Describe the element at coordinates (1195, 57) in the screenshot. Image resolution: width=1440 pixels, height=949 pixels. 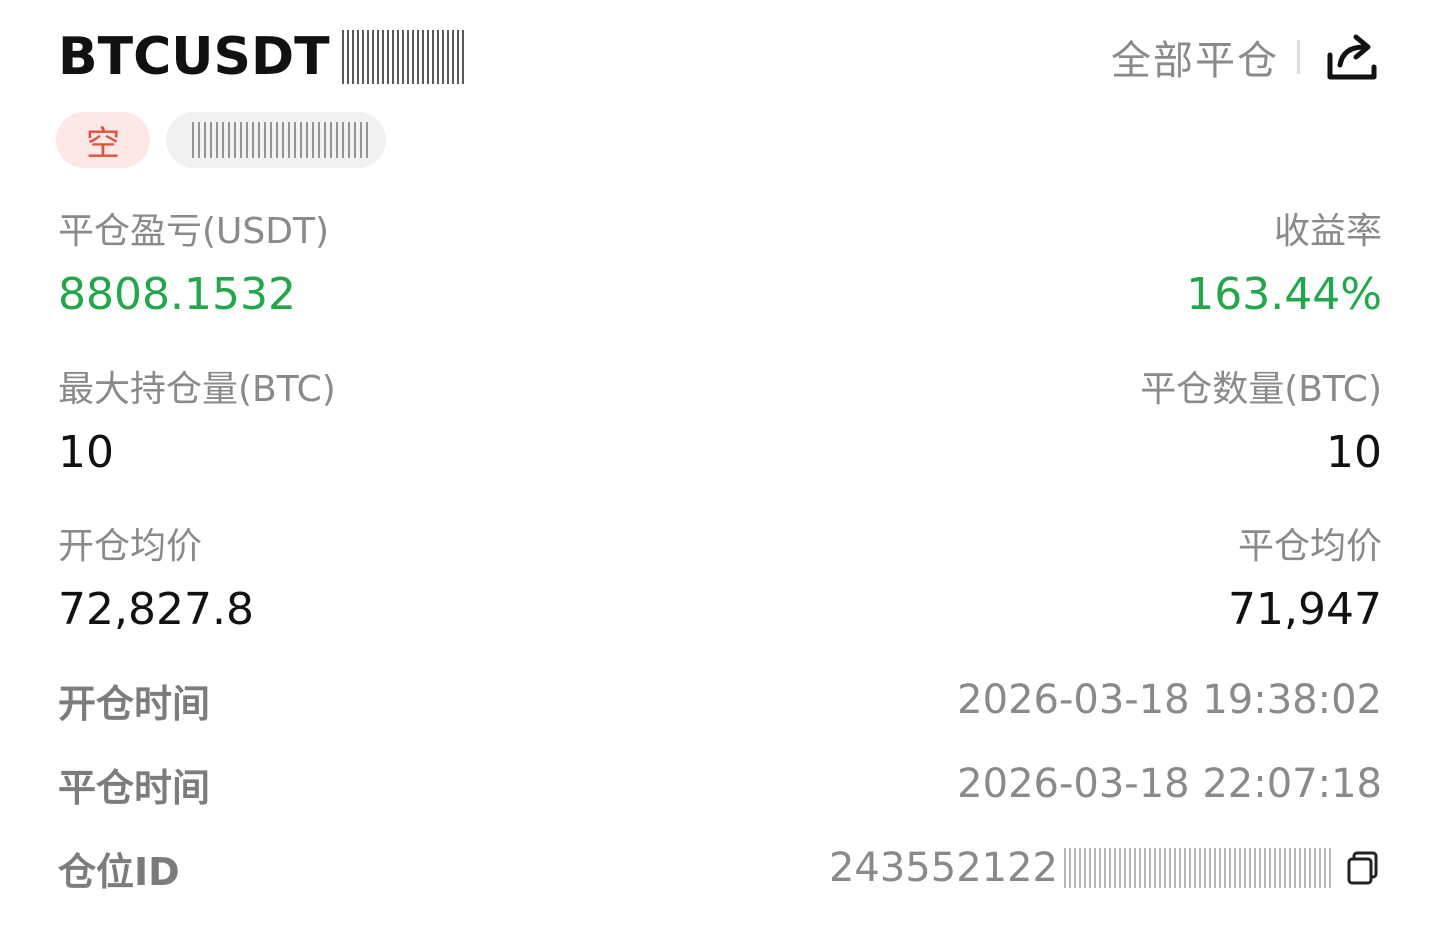
I see `close-all-button: 全部平仓` at that location.